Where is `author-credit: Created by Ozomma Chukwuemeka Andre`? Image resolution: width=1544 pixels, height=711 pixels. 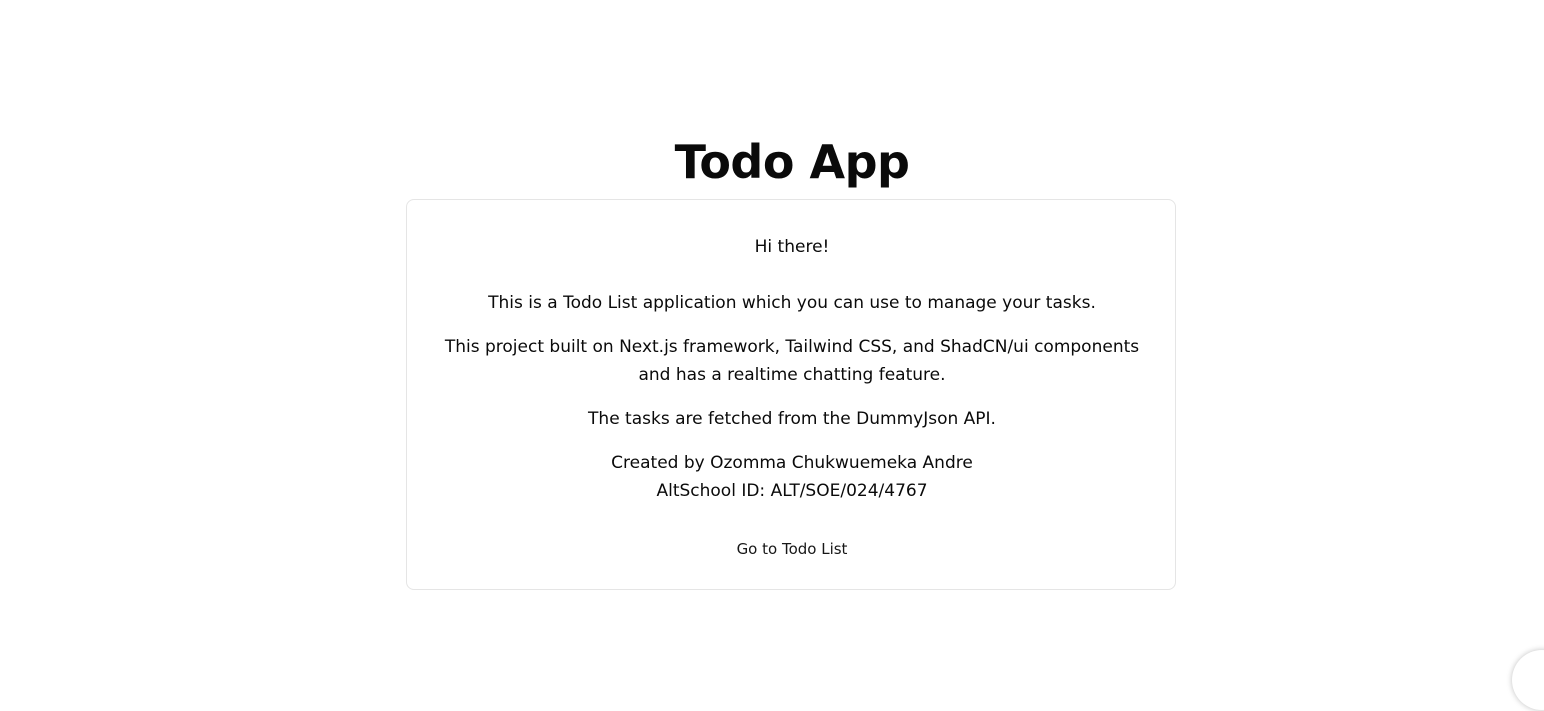 author-credit: Created by Ozomma Chukwuemeka Andre is located at coordinates (792, 463).